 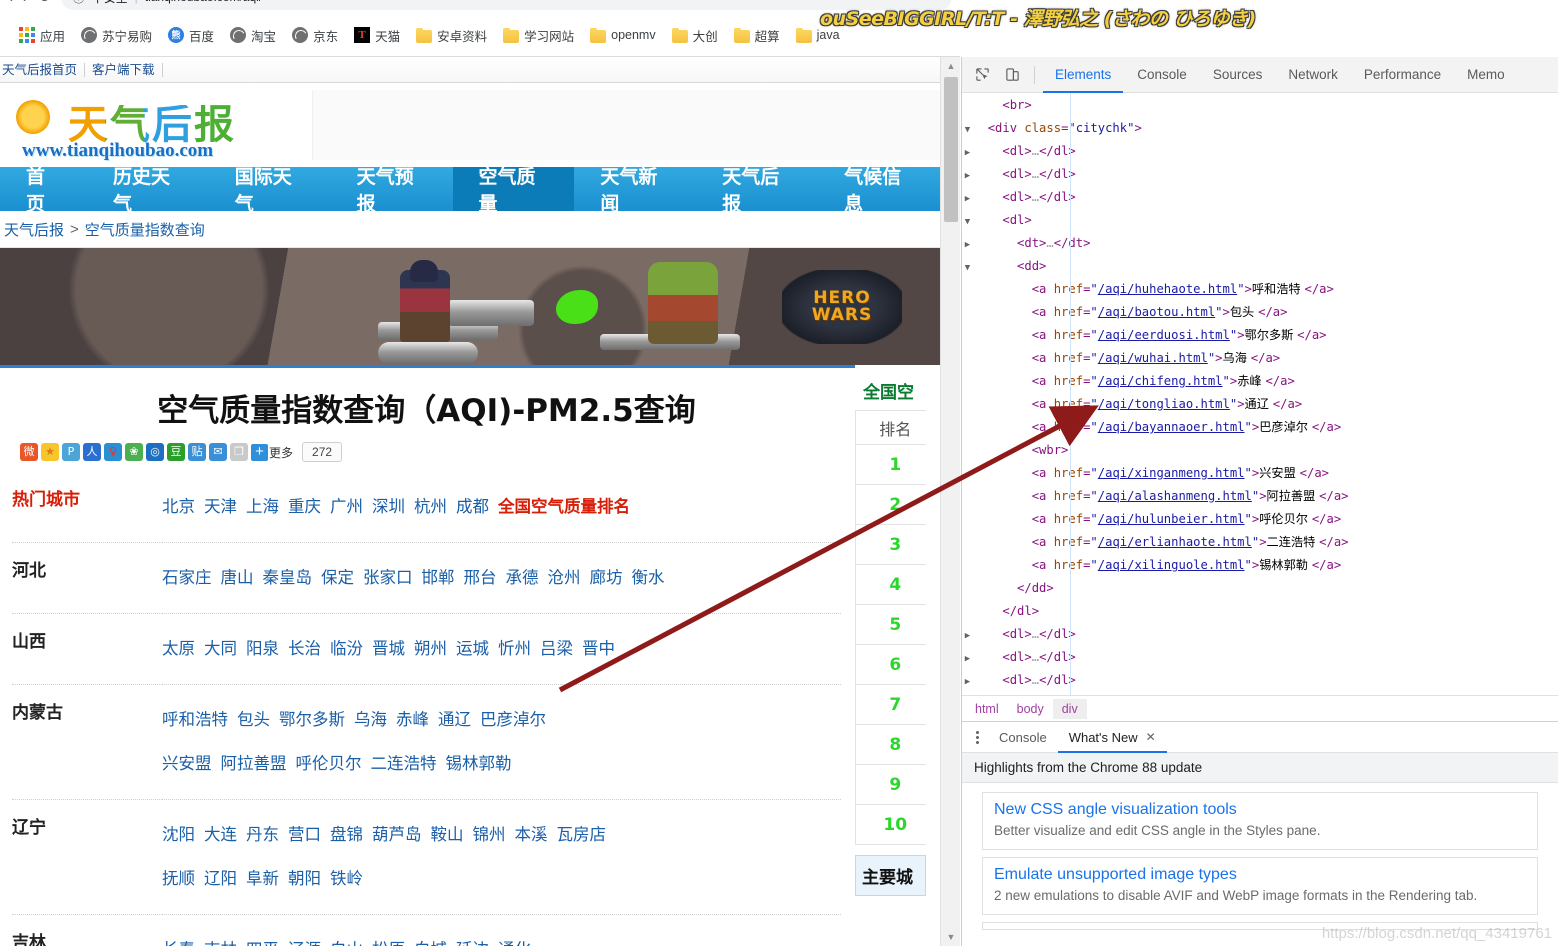 What do you see at coordinates (304, 649) in the screenshot?
I see `city-link: 长治` at bounding box center [304, 649].